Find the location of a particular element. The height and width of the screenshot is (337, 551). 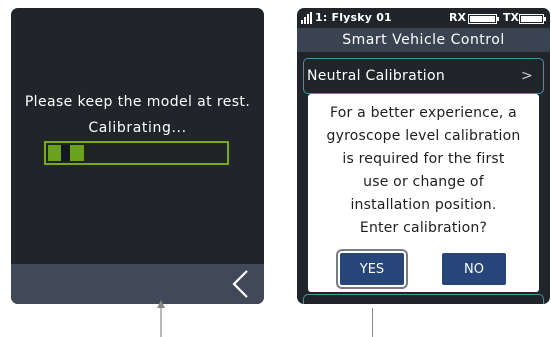

tx-label: TX is located at coordinates (511, 17).